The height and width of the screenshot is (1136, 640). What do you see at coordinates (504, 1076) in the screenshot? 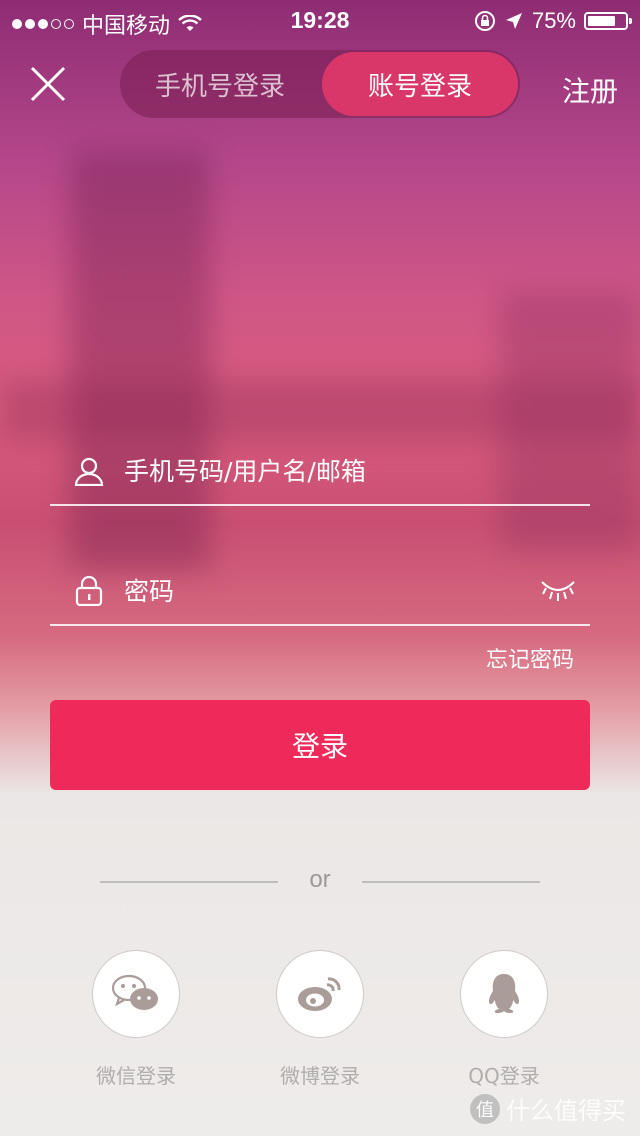
I see `qq-login-label: QQ登录` at bounding box center [504, 1076].